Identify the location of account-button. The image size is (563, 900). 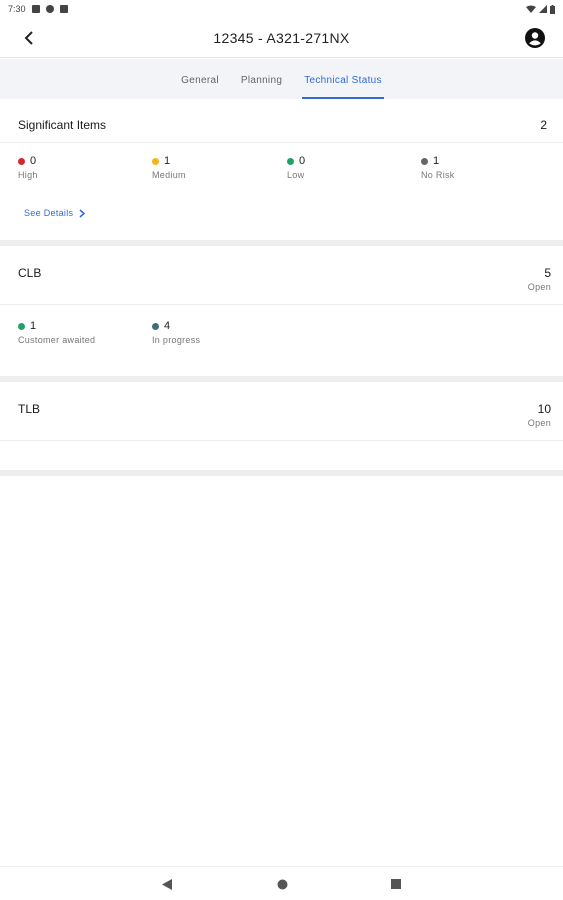
(535, 38).